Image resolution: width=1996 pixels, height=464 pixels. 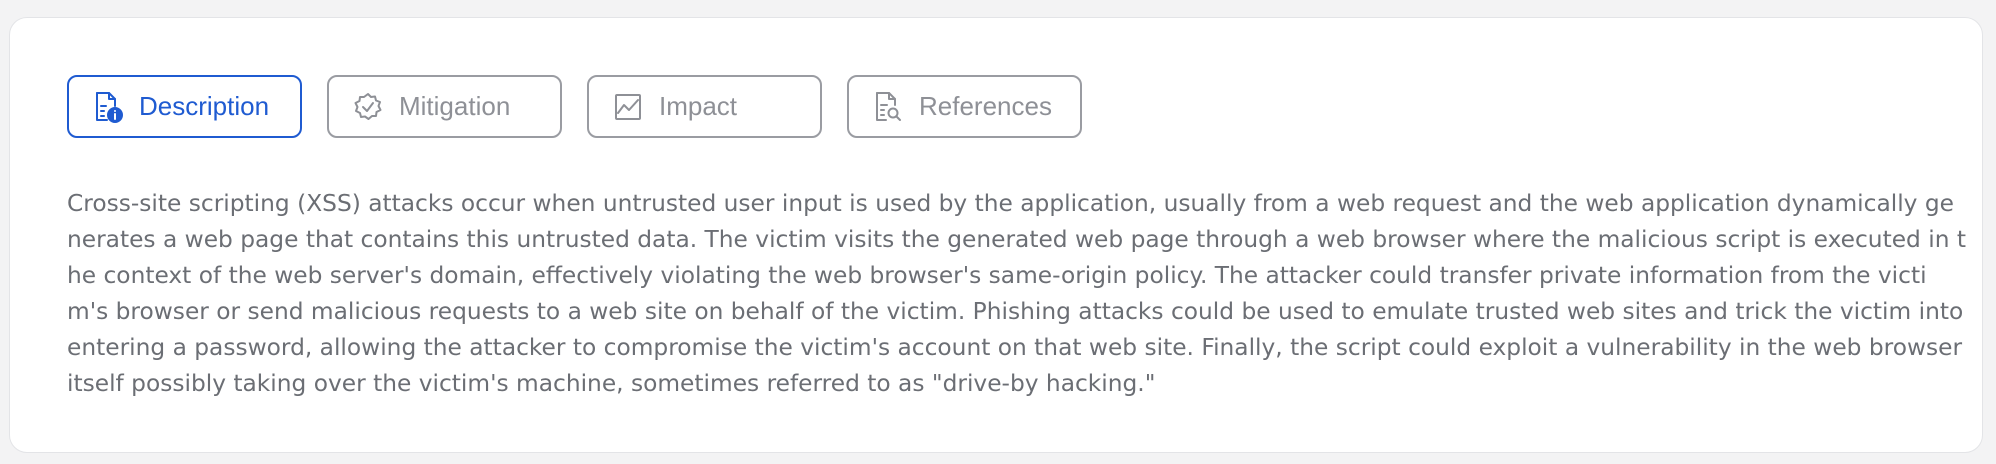 I want to click on tab-label: Impact, so click(x=698, y=106).